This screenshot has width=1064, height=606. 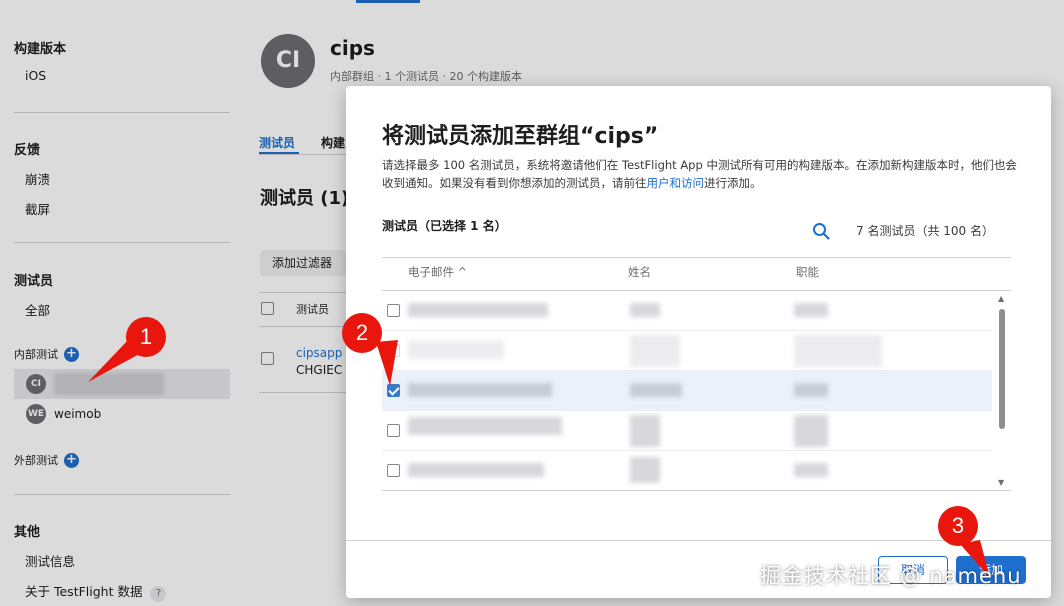 What do you see at coordinates (520, 136) in the screenshot?
I see `dialog-title: 将测试员添加至群组“cips”` at bounding box center [520, 136].